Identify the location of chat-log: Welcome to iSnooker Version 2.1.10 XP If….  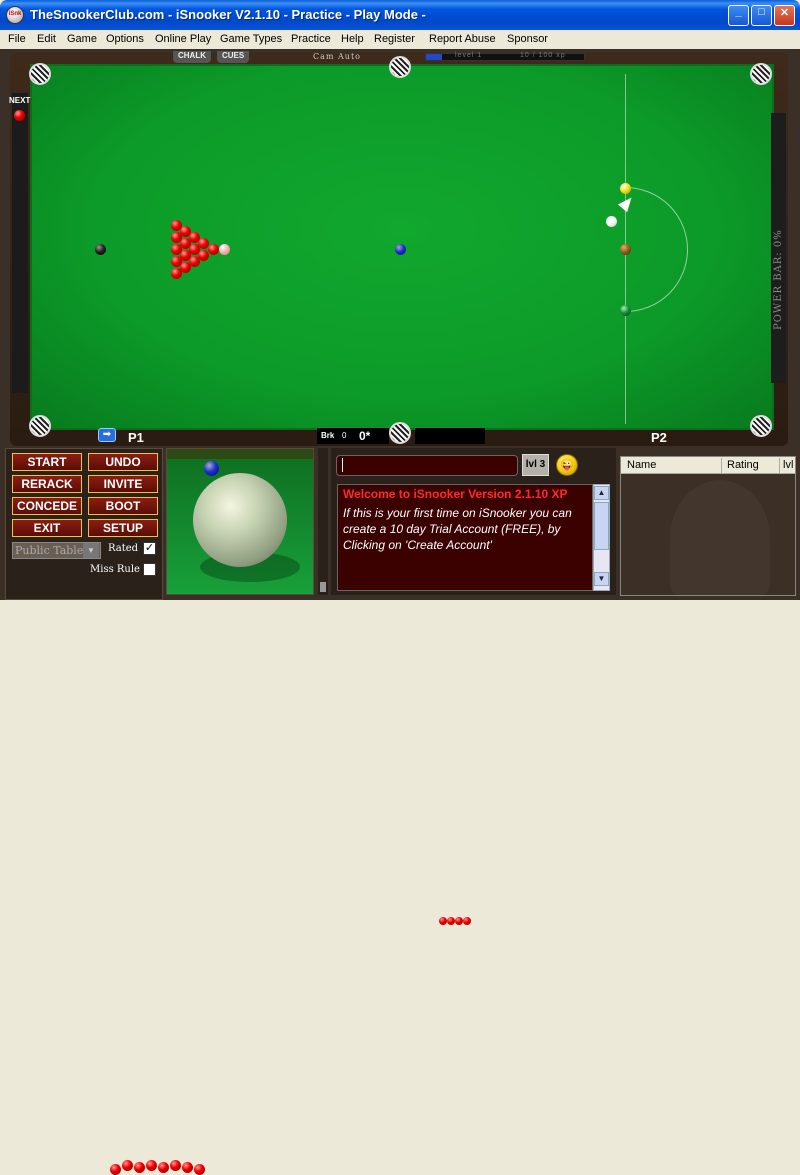
(465, 537).